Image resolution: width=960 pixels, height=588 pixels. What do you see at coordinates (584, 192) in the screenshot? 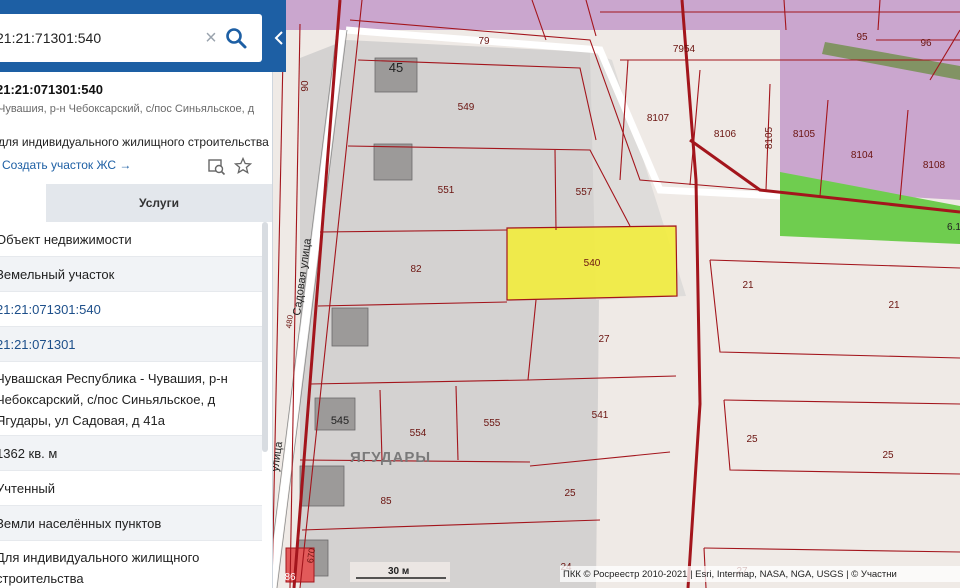
I see `plot-label: 557` at bounding box center [584, 192].